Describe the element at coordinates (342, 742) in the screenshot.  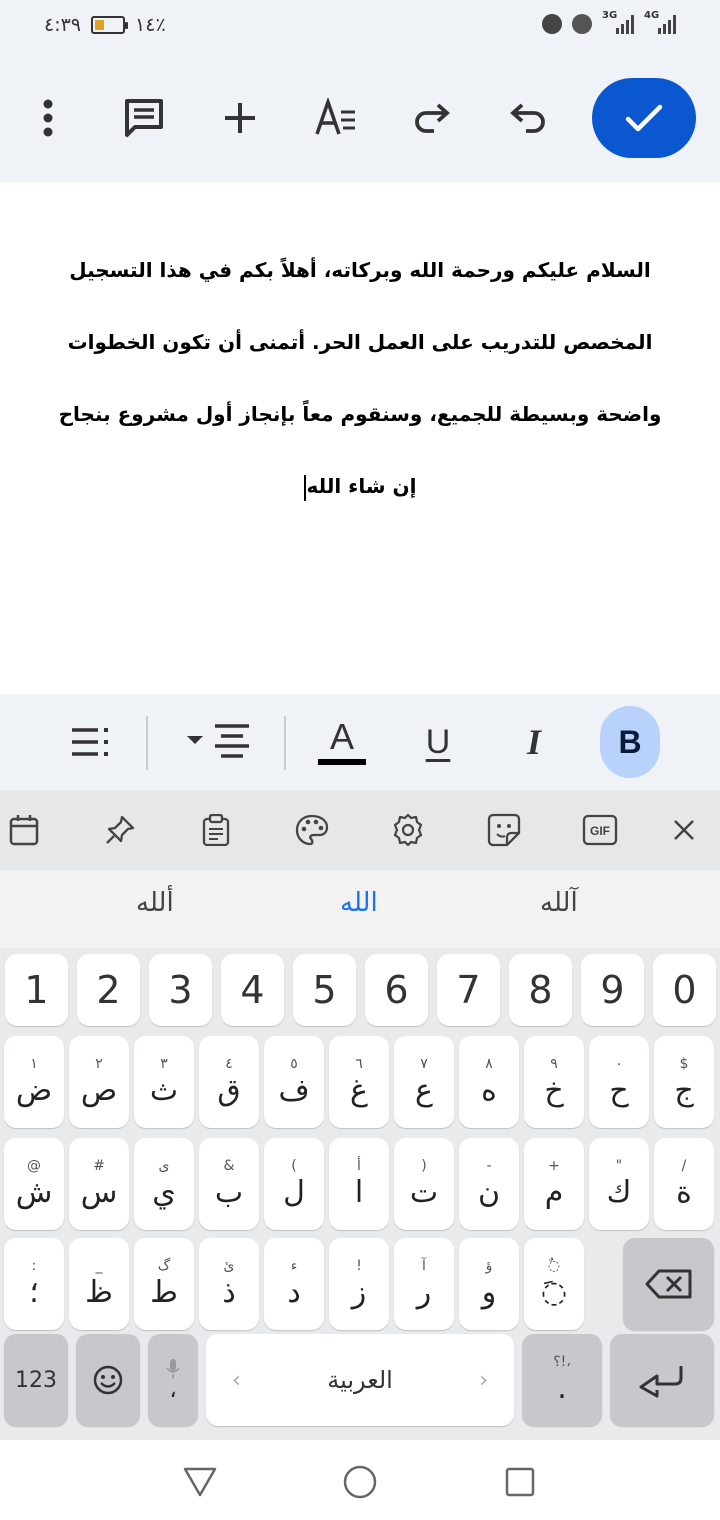
I see `text-color-button: A` at that location.